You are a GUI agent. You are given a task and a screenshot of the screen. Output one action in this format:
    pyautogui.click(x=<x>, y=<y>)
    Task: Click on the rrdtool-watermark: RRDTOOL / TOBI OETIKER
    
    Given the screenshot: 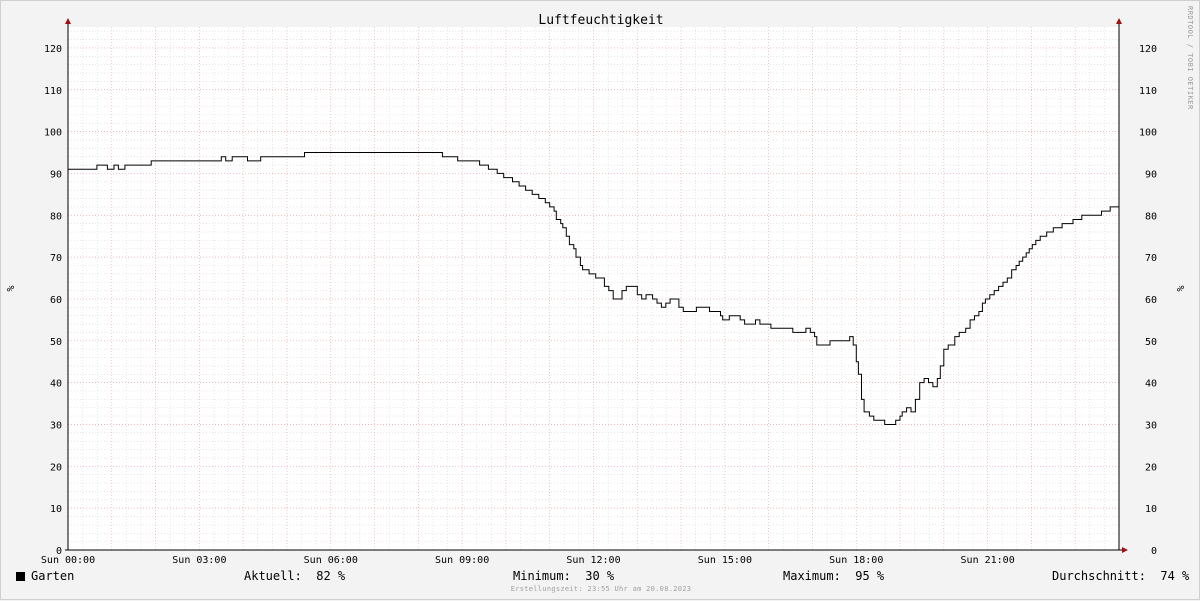 What is the action you would take?
    pyautogui.click(x=1190, y=58)
    